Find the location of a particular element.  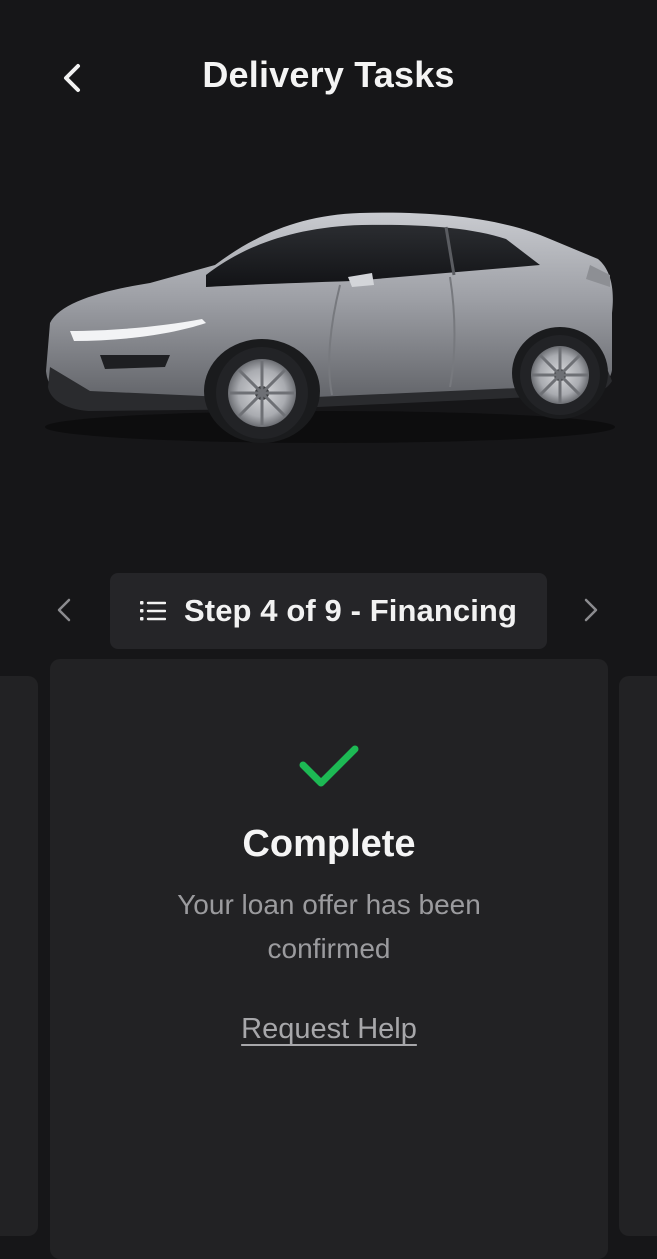

status-title: Complete is located at coordinates (329, 844).